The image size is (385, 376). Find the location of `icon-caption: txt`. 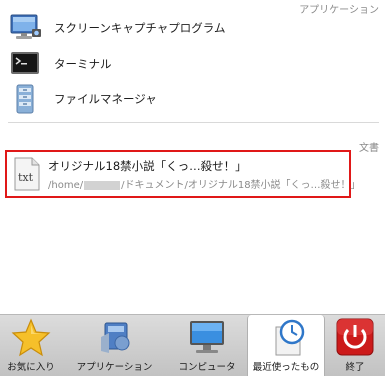

icon-caption: txt is located at coordinates (26, 177).